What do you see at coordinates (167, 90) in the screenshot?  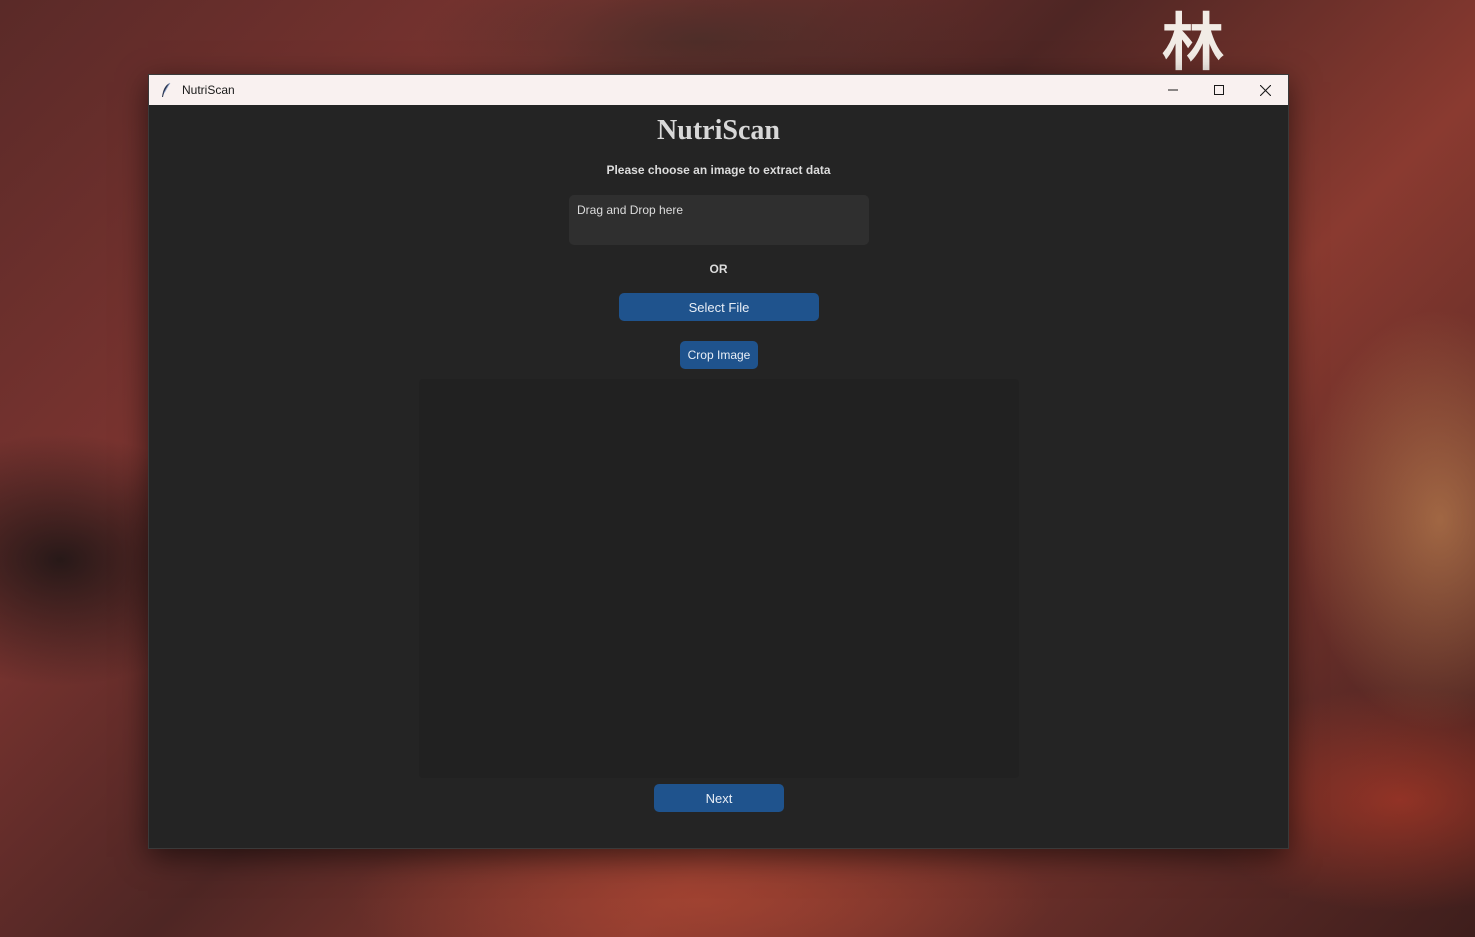 I see `feather-icon` at bounding box center [167, 90].